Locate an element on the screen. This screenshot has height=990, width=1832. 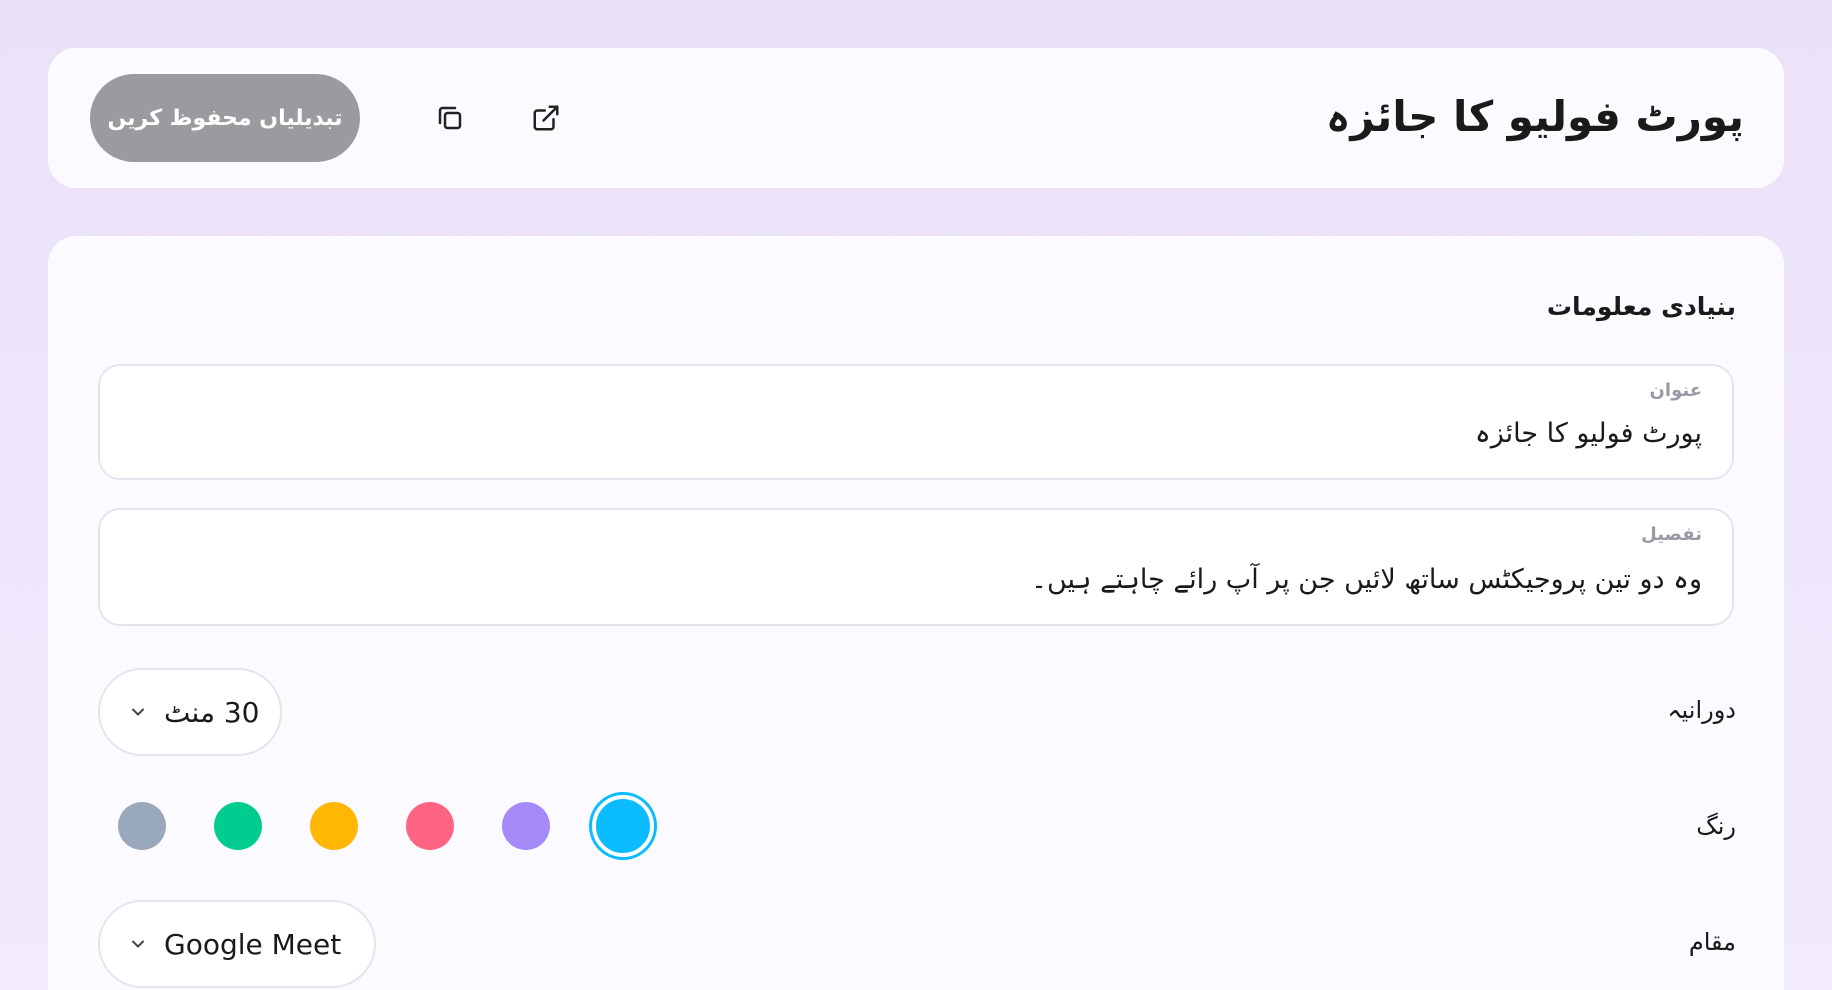
copy-button is located at coordinates (450, 118).